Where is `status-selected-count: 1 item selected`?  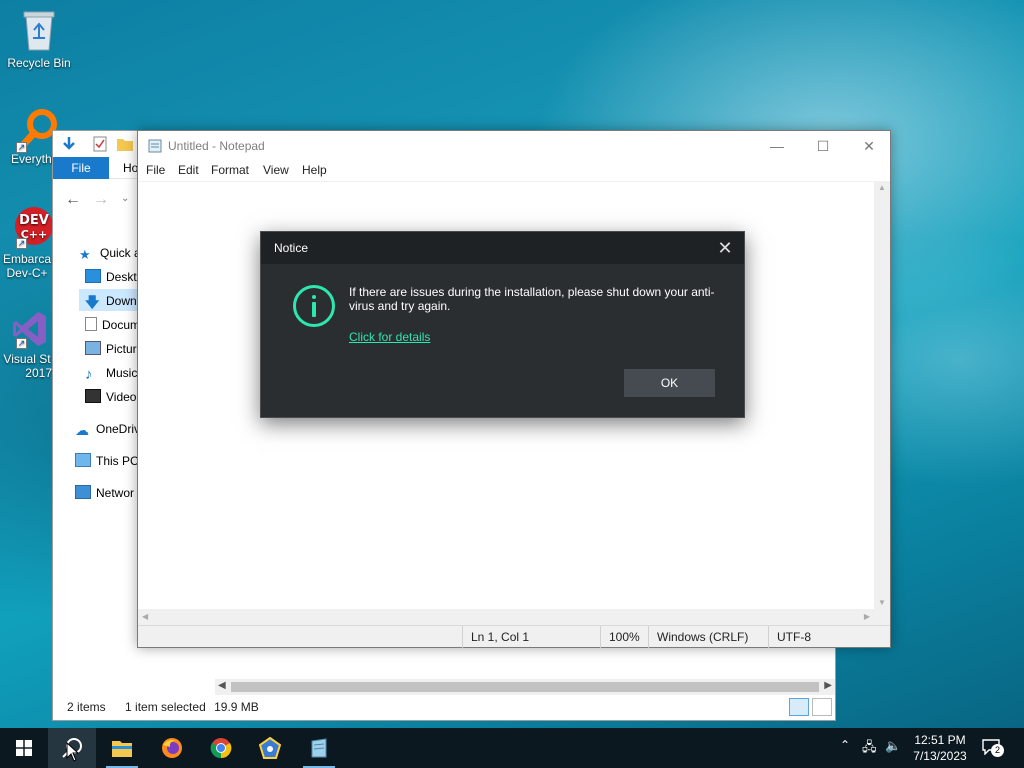 status-selected-count: 1 item selected is located at coordinates (165, 707).